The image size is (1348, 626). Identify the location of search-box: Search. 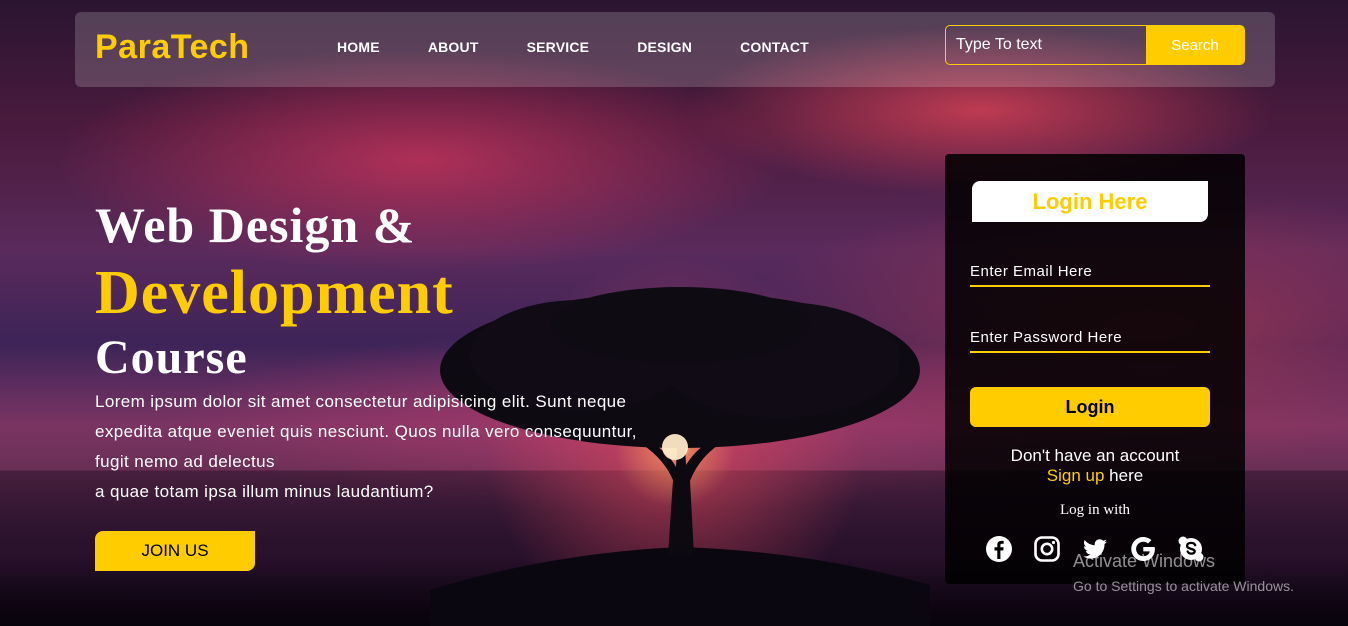
(1095, 45).